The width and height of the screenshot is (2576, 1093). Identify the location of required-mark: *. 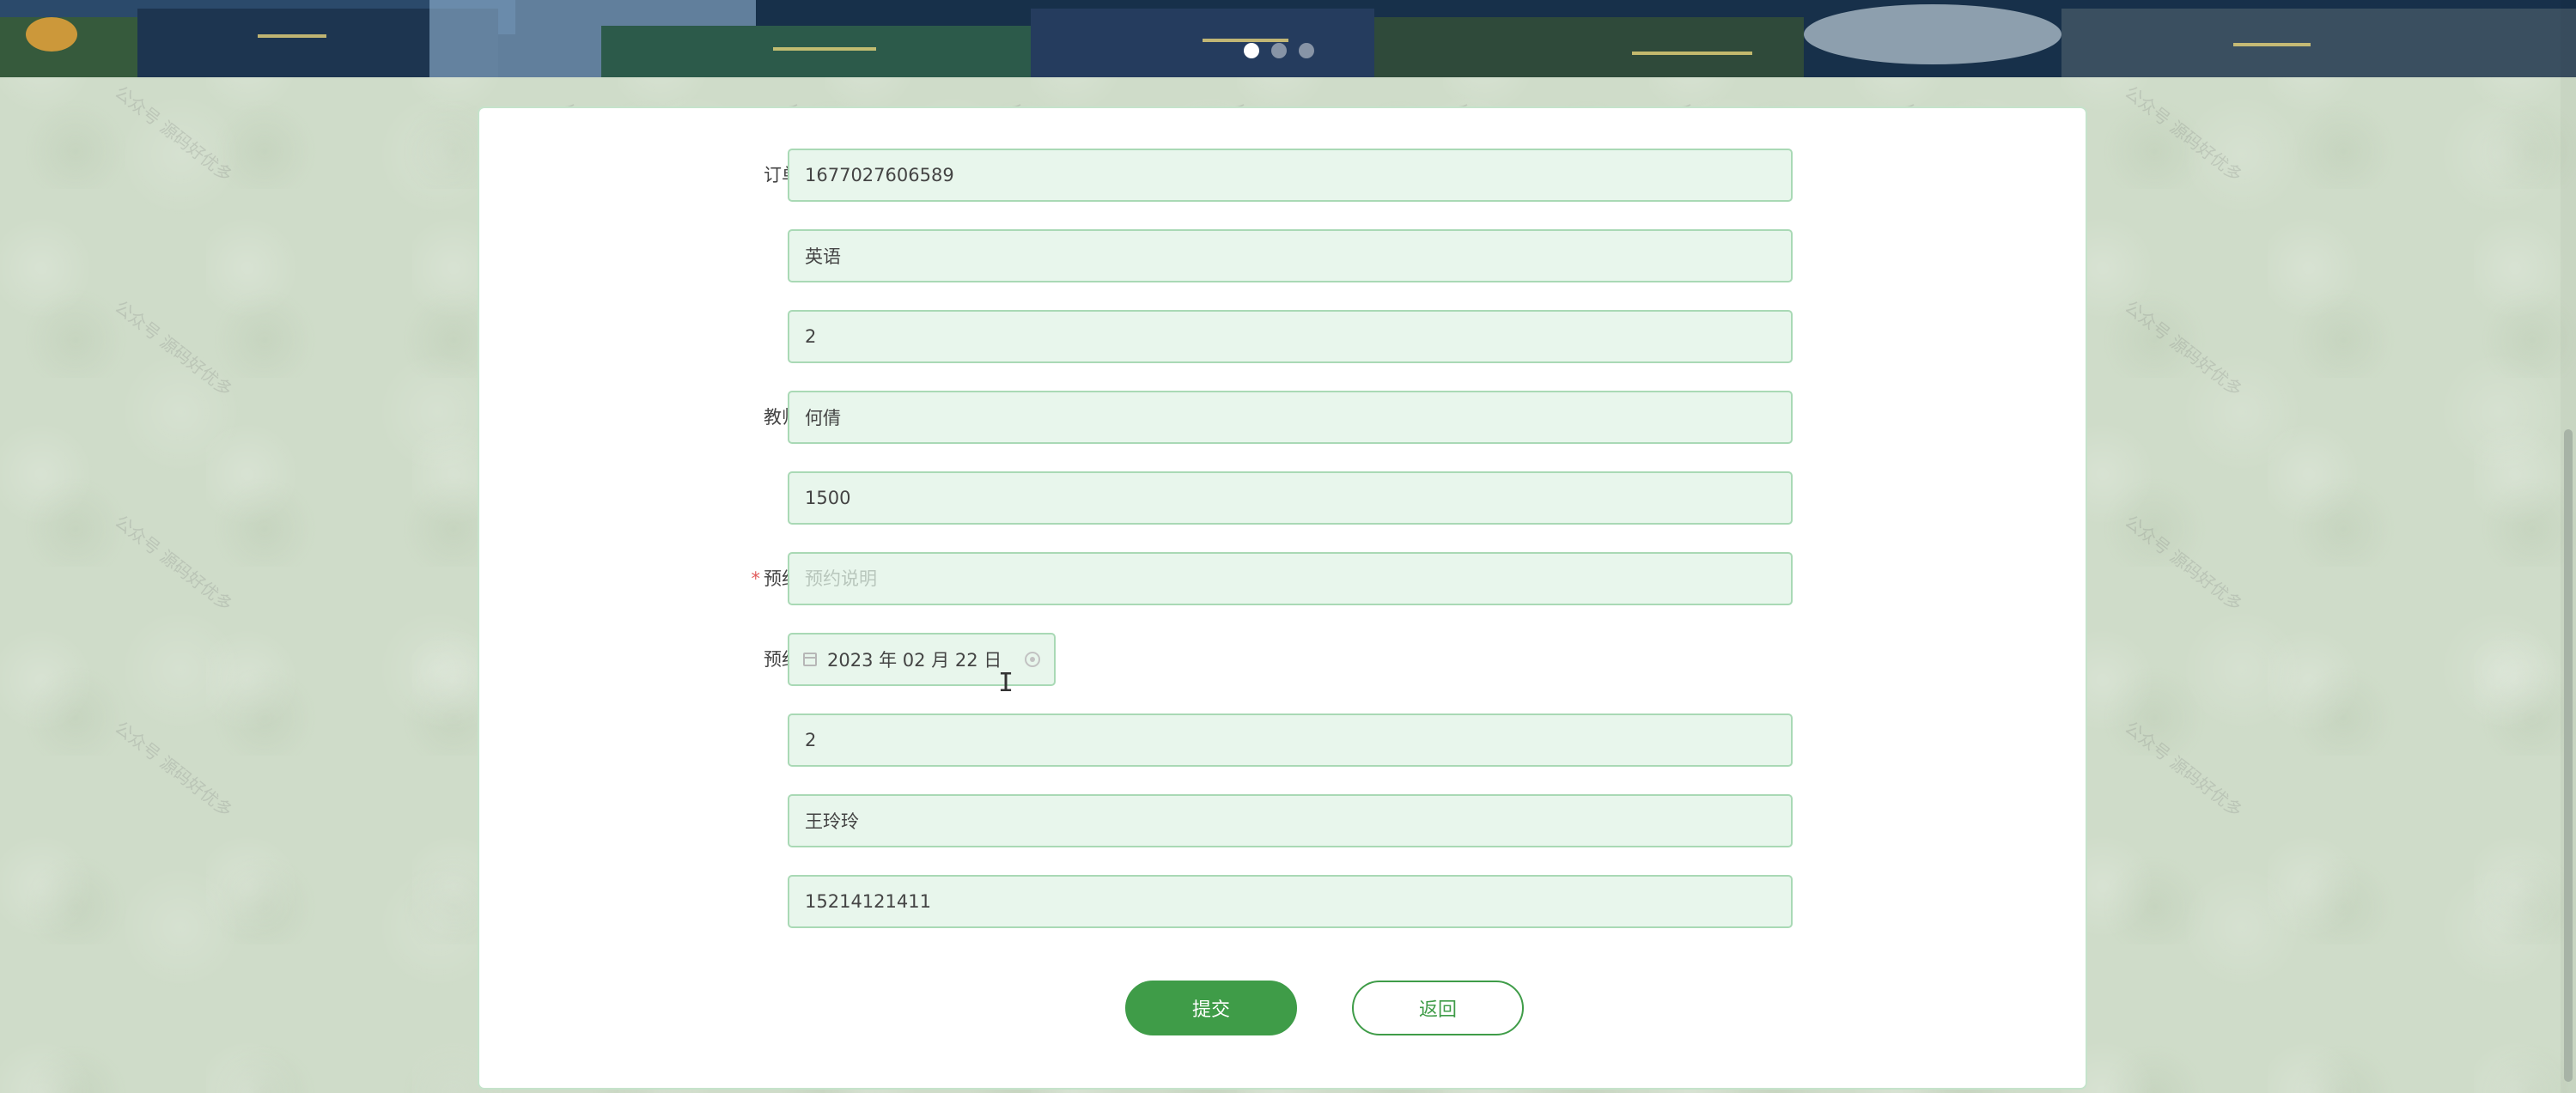
(756, 578).